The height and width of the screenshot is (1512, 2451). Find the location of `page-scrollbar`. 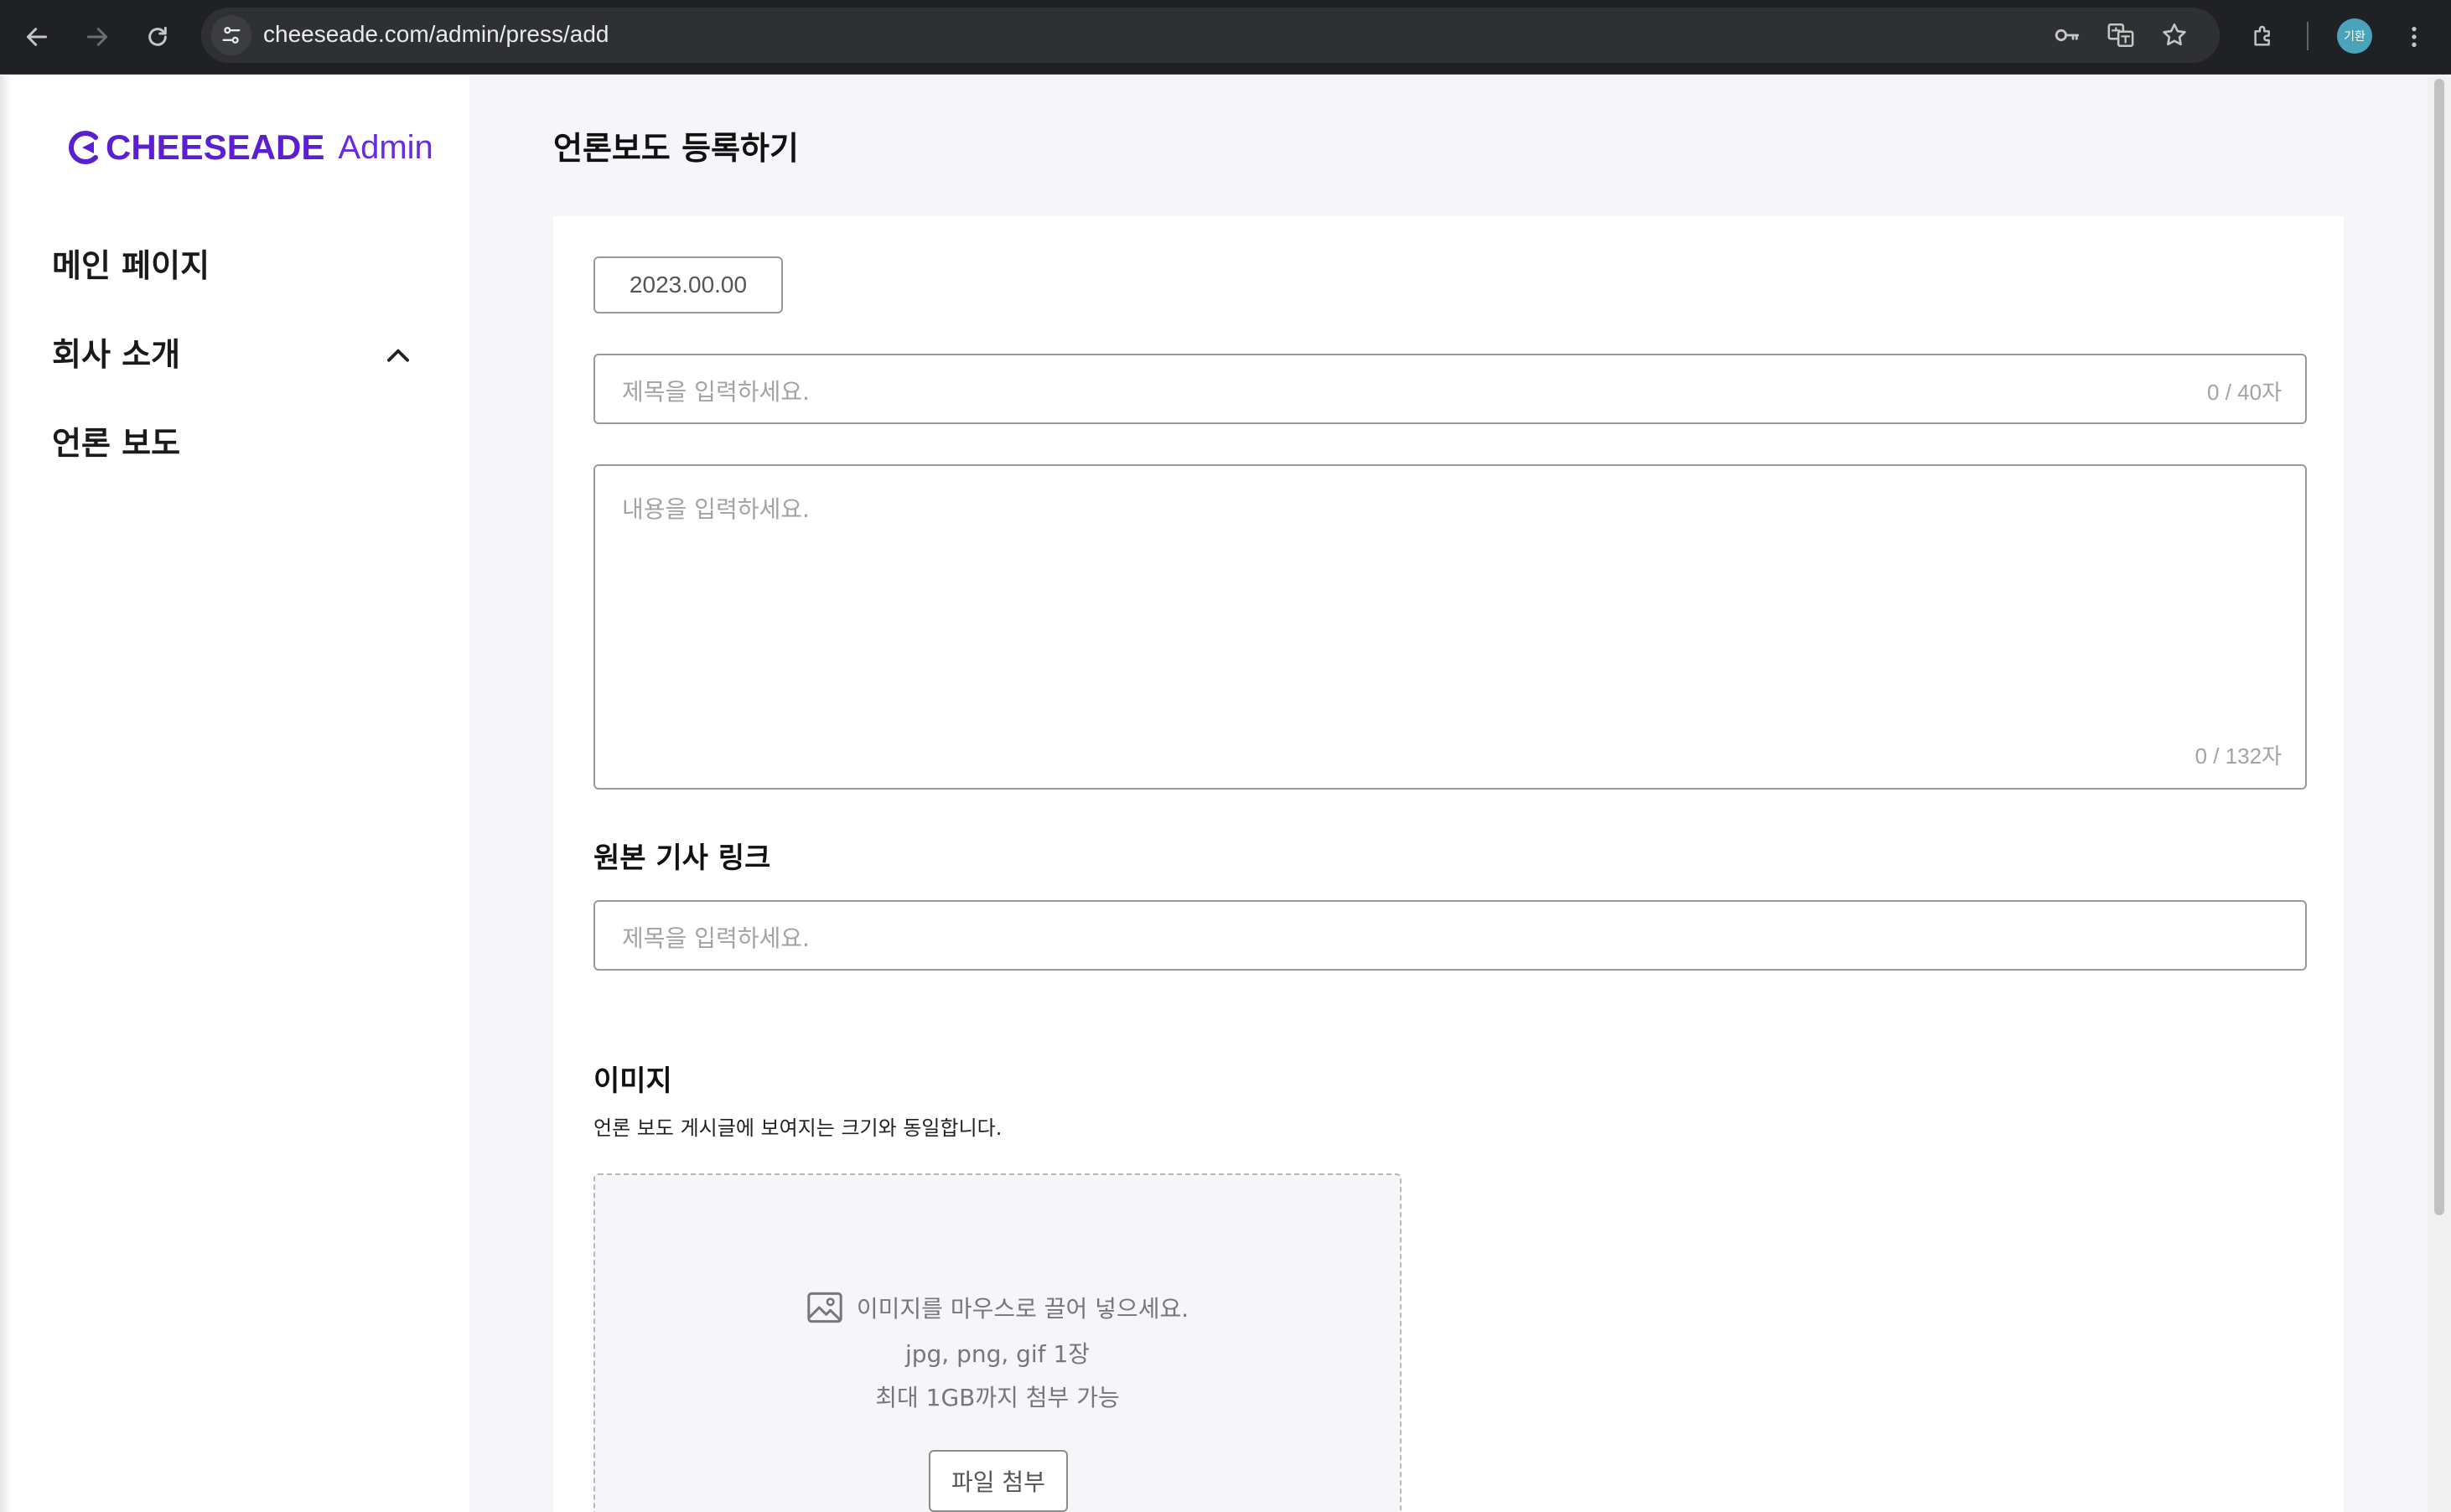

page-scrollbar is located at coordinates (2439, 793).